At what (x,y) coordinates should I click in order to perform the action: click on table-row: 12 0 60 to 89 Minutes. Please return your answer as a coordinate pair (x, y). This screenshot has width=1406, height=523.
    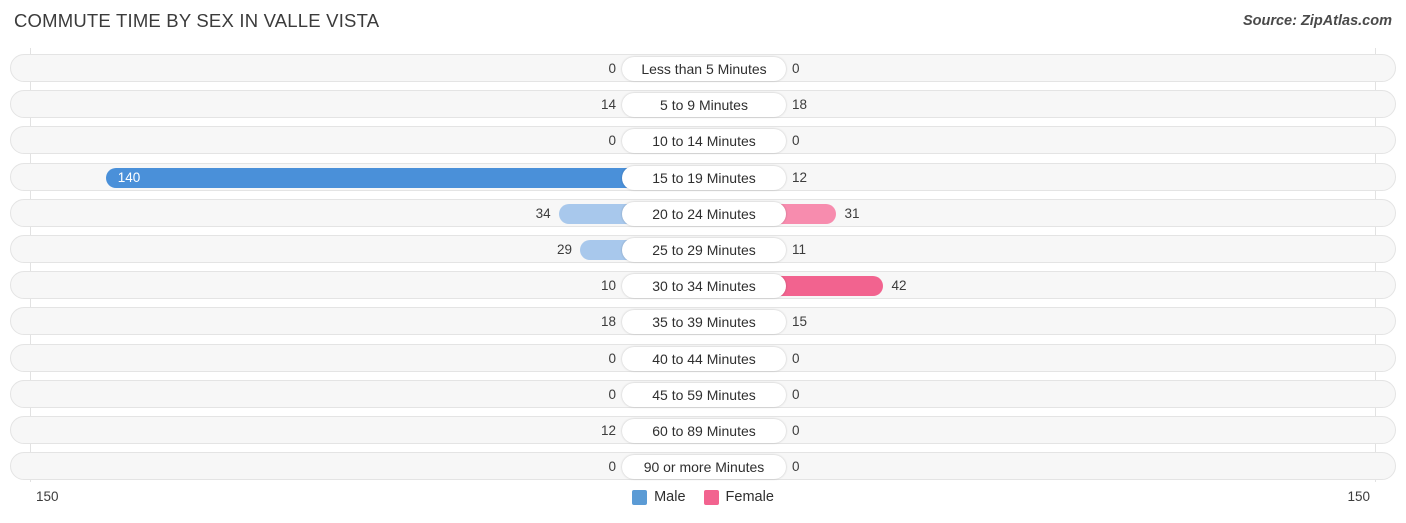
    Looking at the image, I should click on (703, 430).